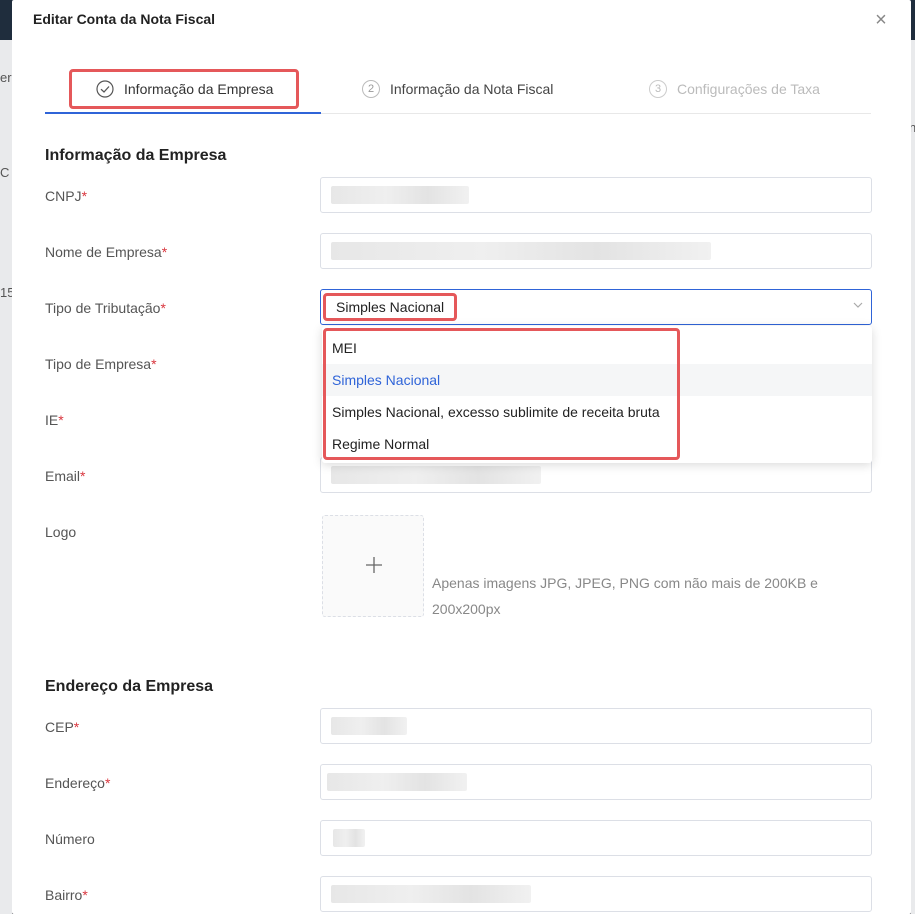  Describe the element at coordinates (390, 307) in the screenshot. I see `tax-regime-selected-value: Simples Nacional` at that location.